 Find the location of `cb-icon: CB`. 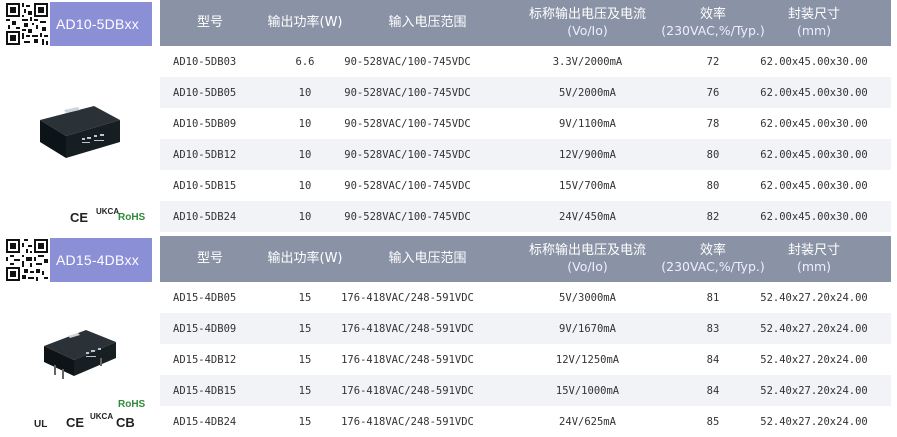

cb-icon: CB is located at coordinates (125, 422).